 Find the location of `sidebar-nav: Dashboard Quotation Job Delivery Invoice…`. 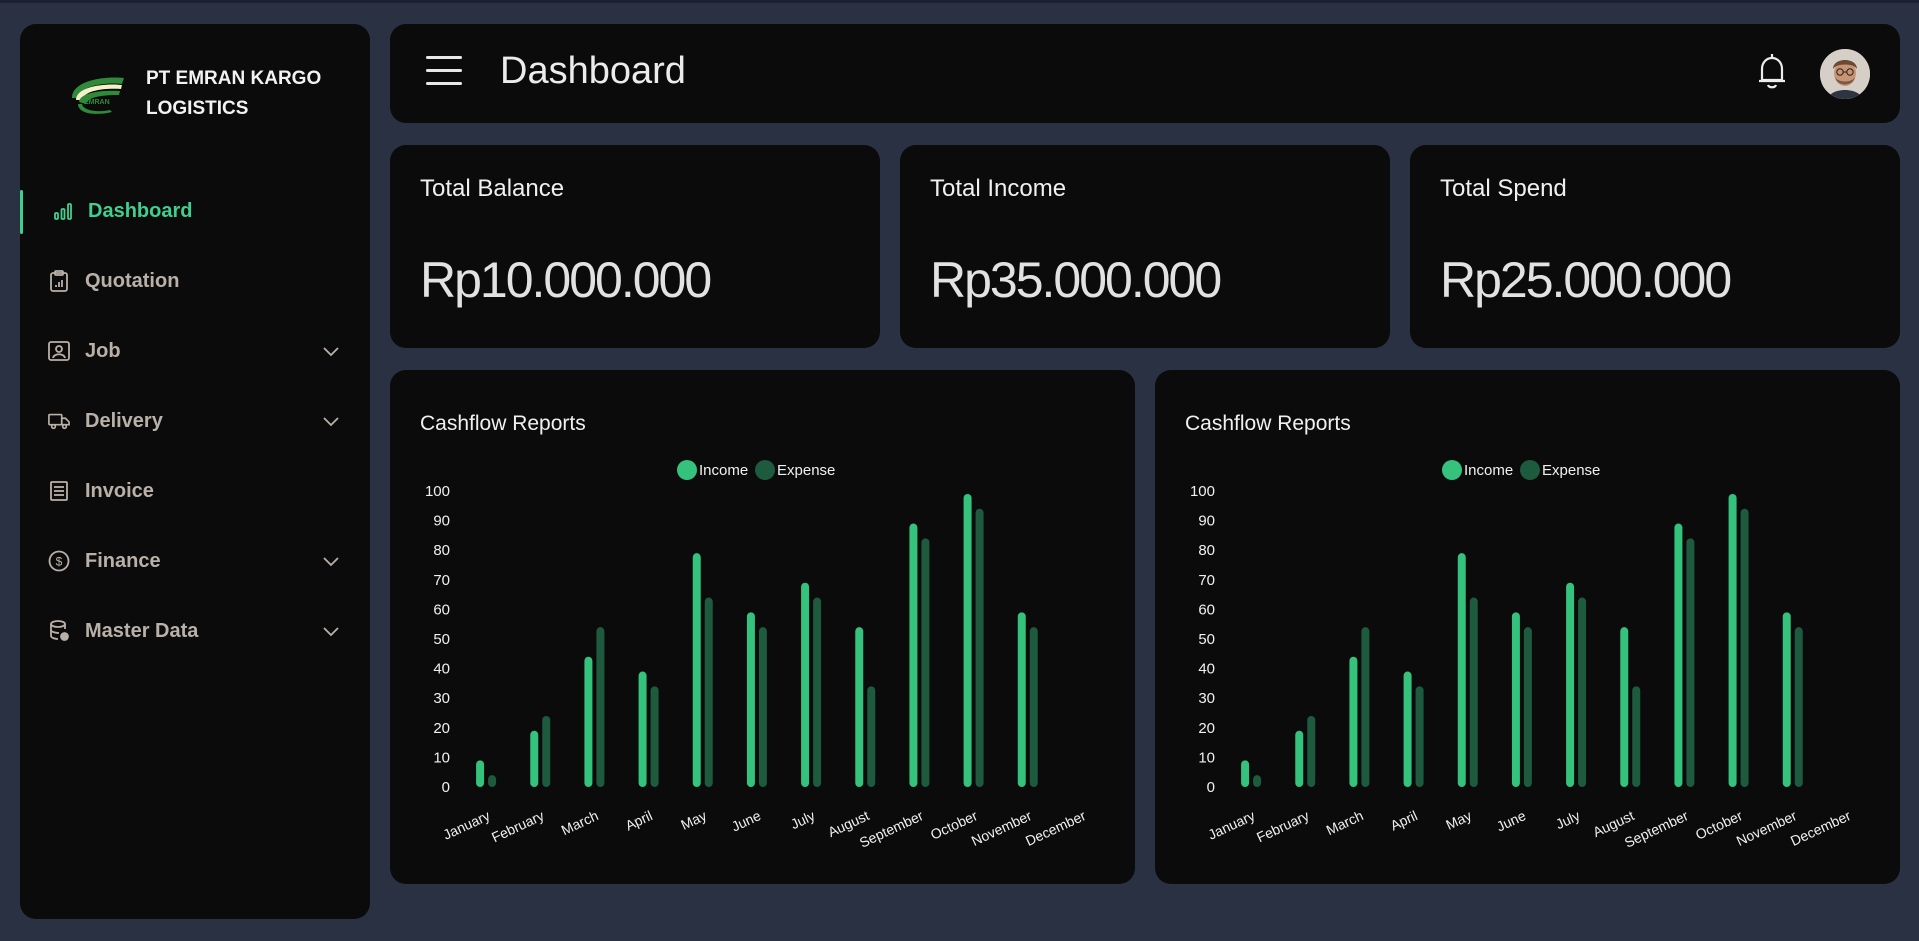

sidebar-nav: Dashboard Quotation Job Delivery Invoice… is located at coordinates (195, 421).